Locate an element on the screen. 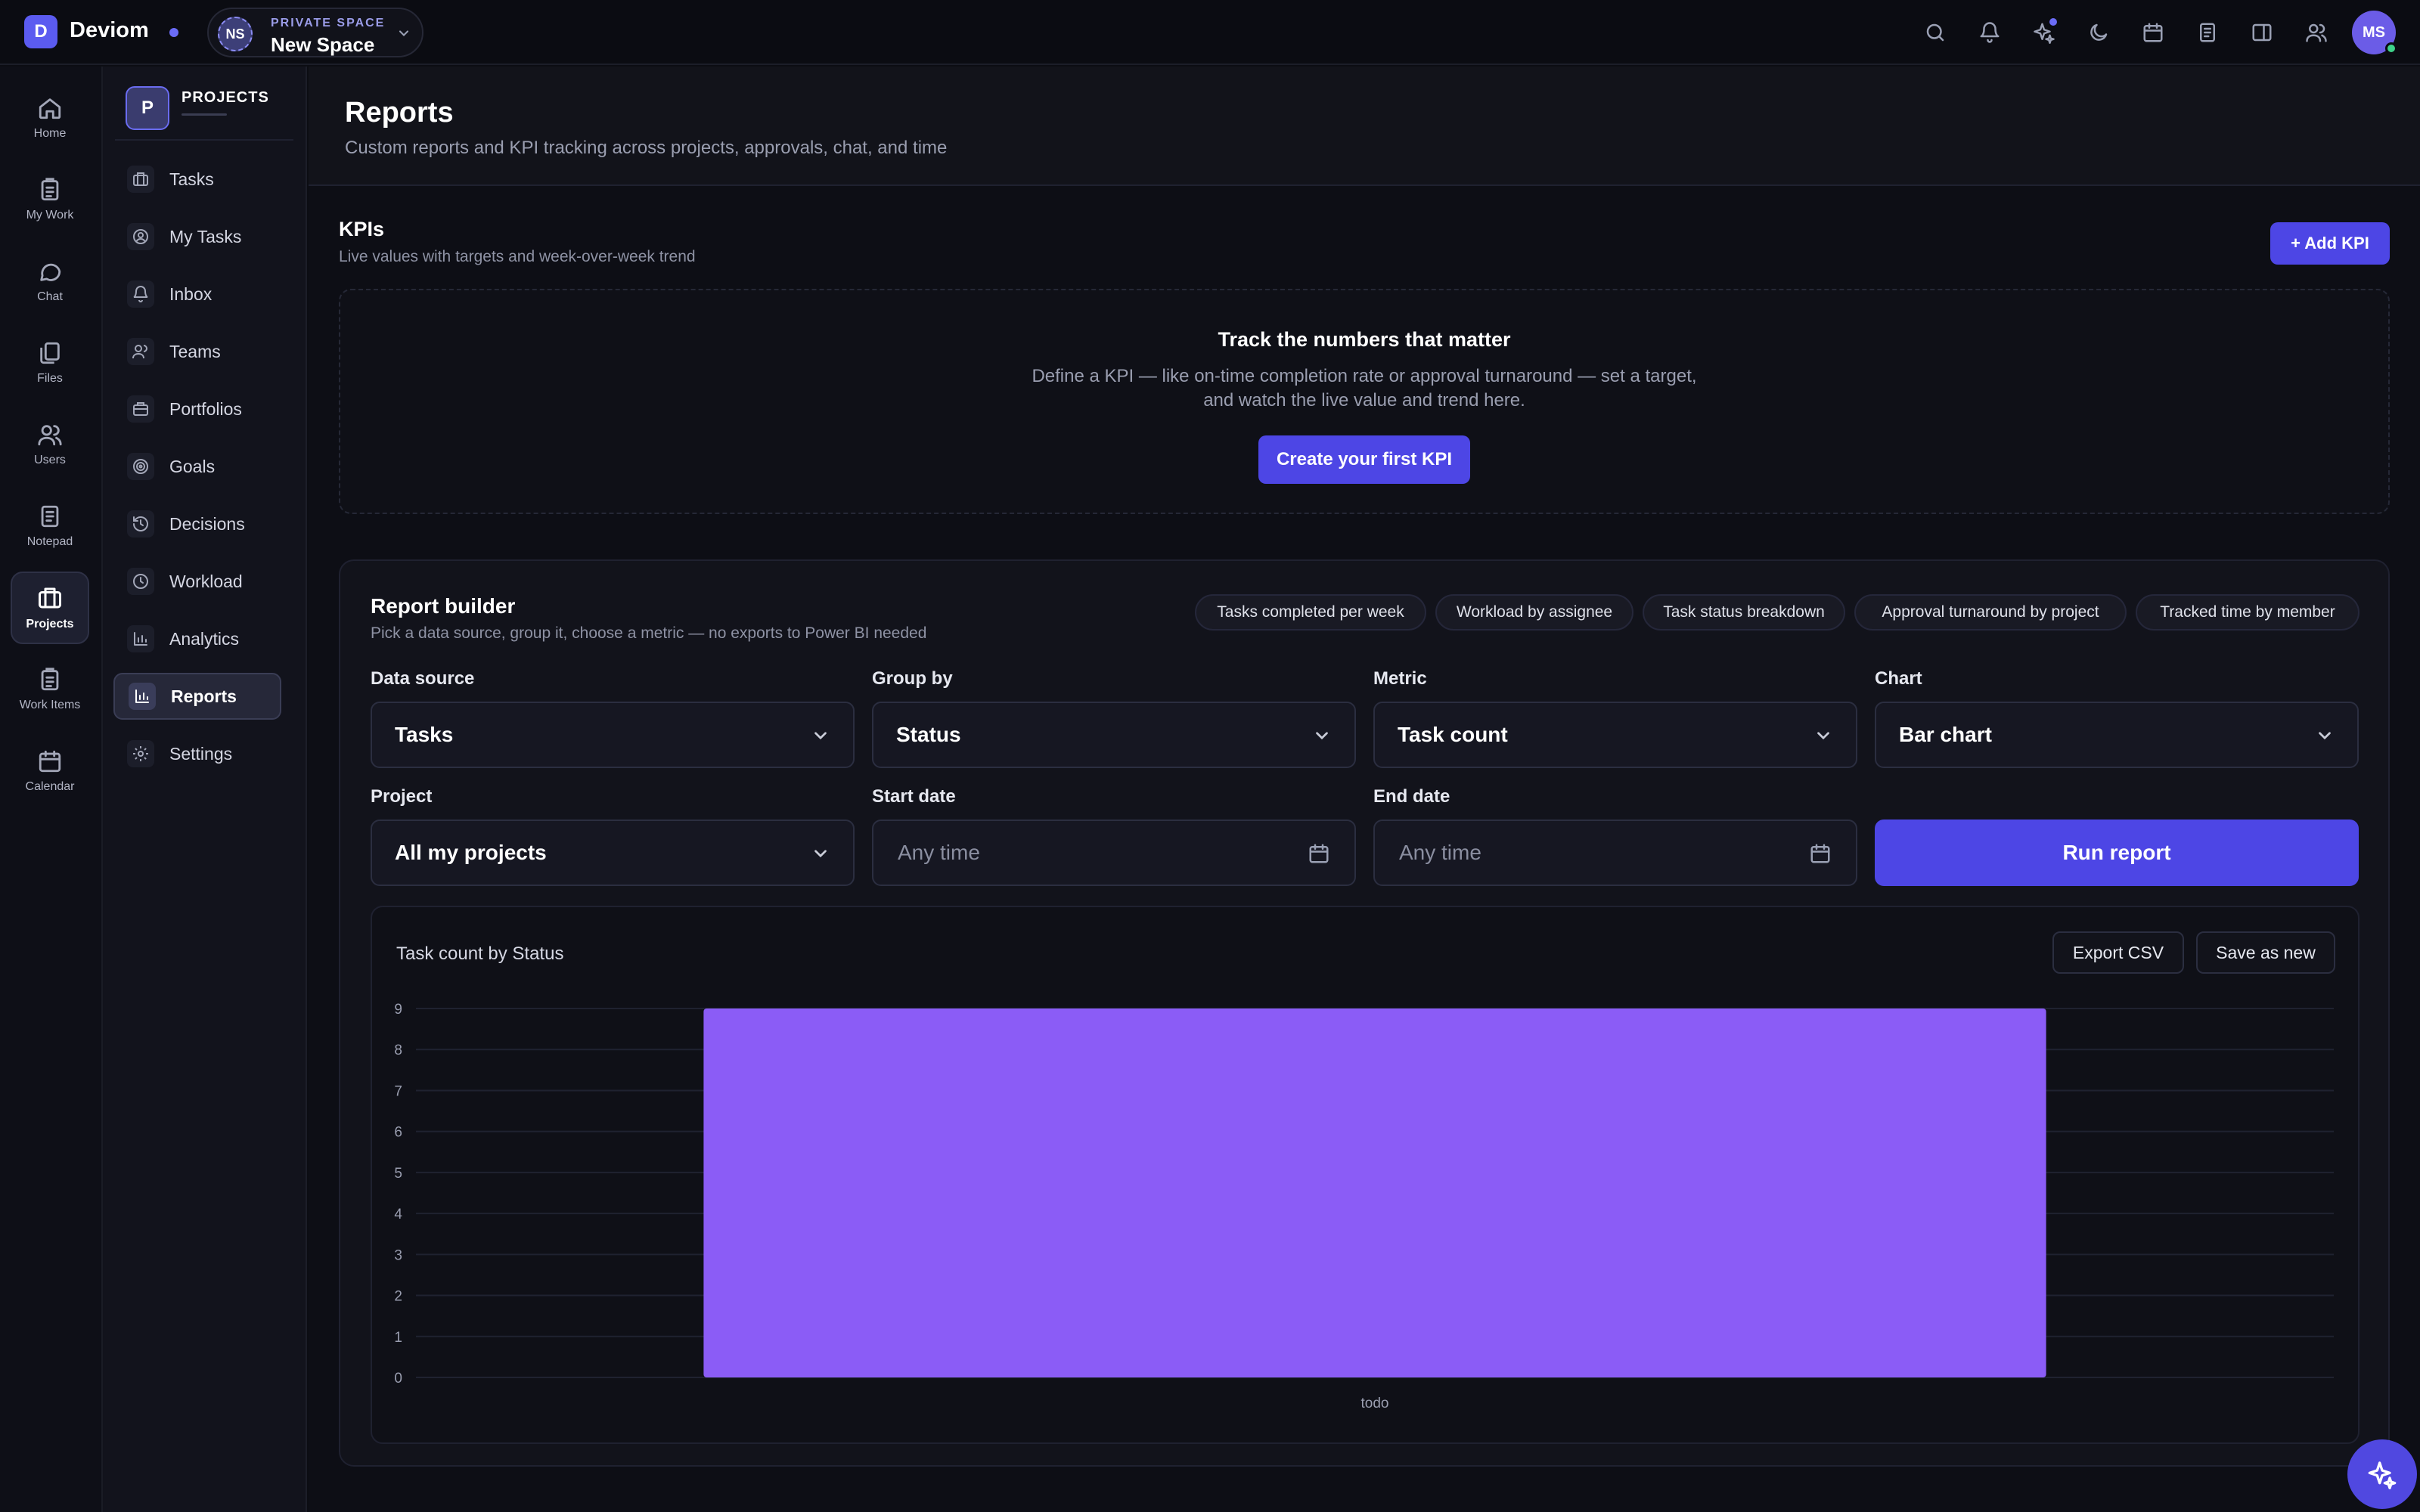 This screenshot has height=1512, width=2420. divider is located at coordinates (204, 114).